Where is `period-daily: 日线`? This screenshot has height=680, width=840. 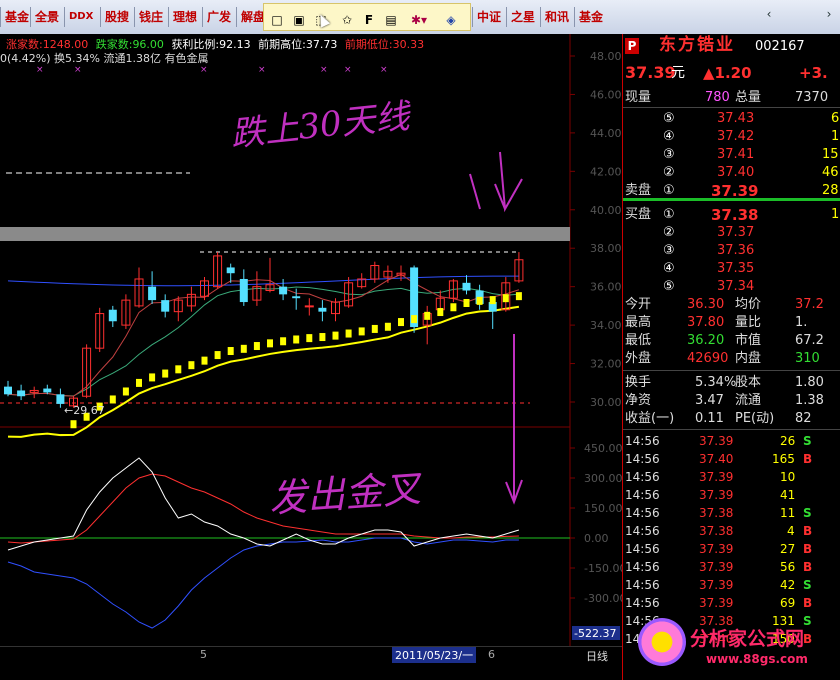
period-daily: 日线 is located at coordinates (597, 656).